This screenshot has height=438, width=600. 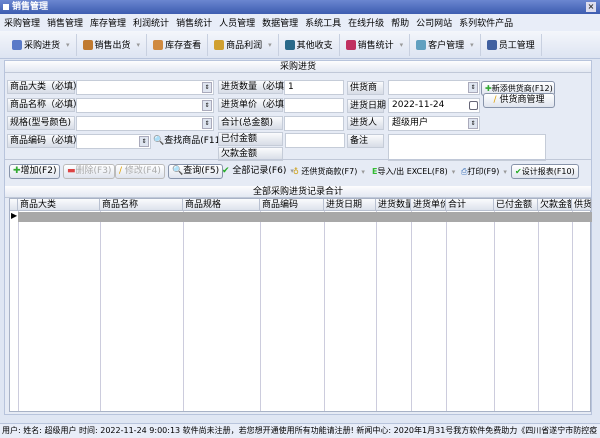 I want to click on menu-item: 采购管理, so click(x=22, y=22).